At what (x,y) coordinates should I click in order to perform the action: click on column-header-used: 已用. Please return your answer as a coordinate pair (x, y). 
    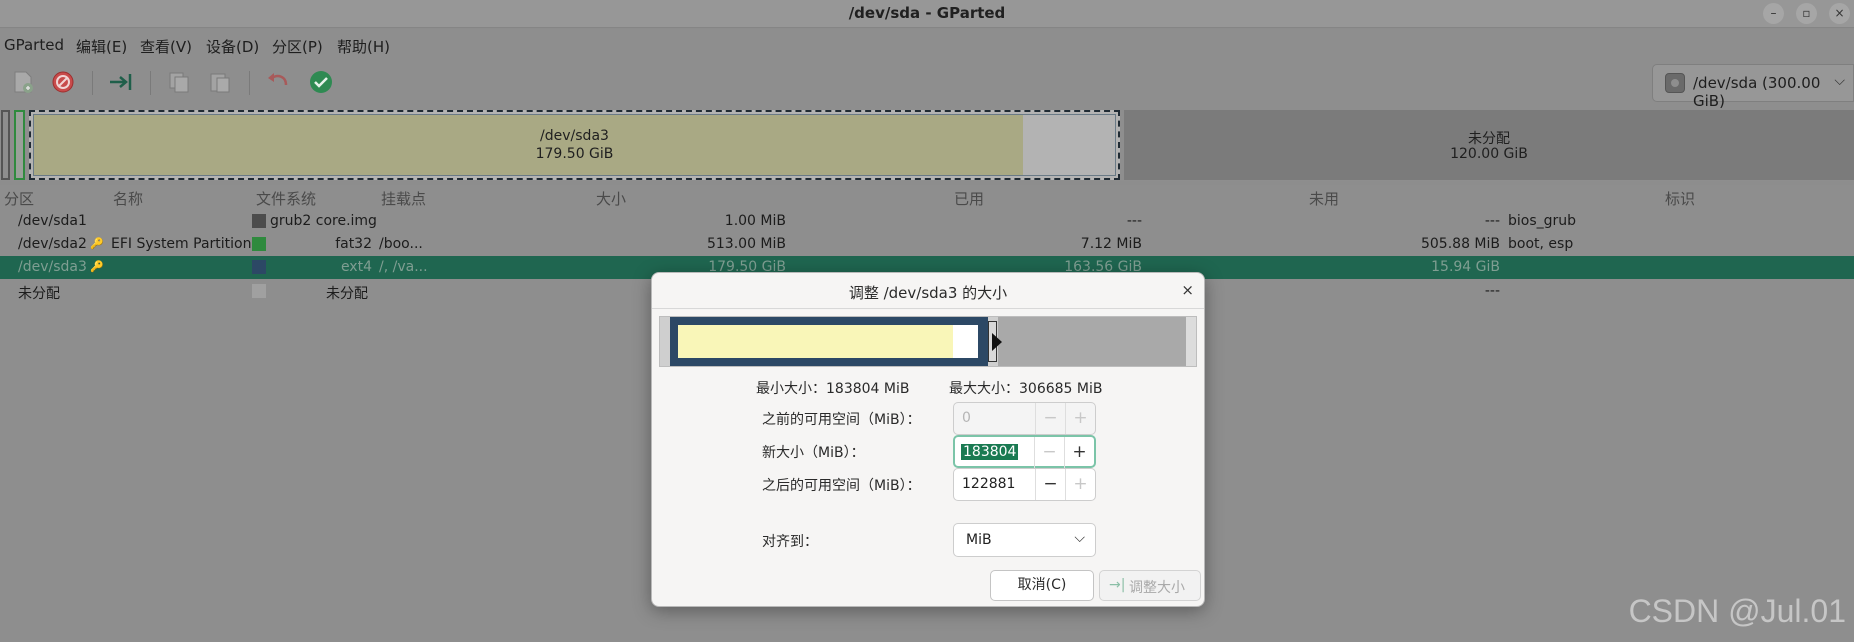
    Looking at the image, I should click on (969, 198).